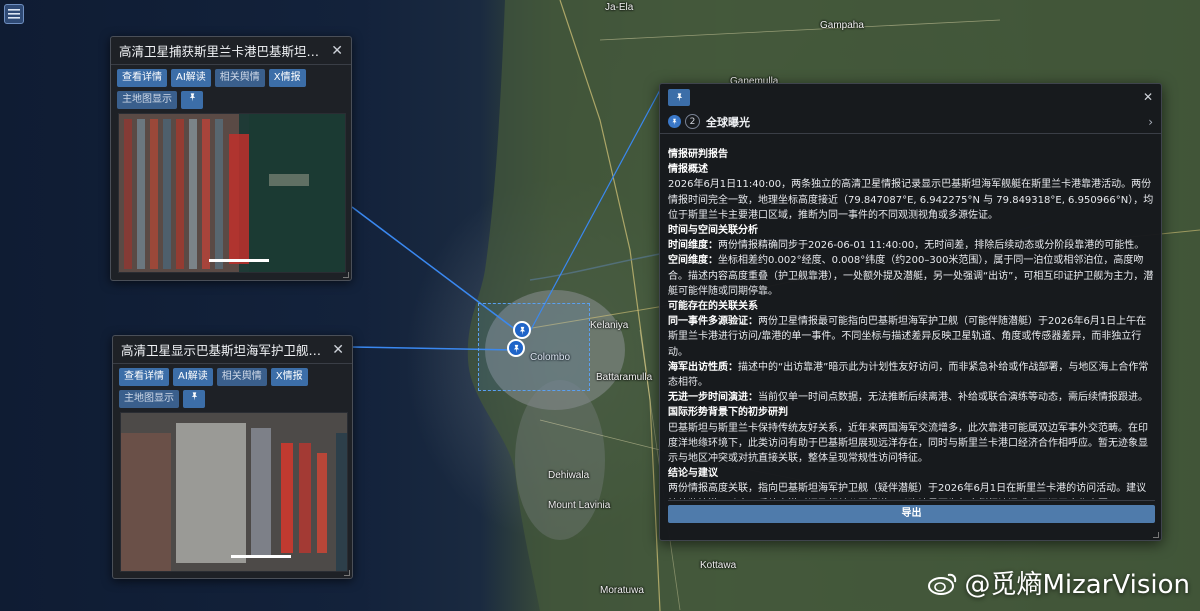 The height and width of the screenshot is (611, 1200). What do you see at coordinates (622, 590) in the screenshot?
I see `map-label-moratuwa: Moratuwa` at bounding box center [622, 590].